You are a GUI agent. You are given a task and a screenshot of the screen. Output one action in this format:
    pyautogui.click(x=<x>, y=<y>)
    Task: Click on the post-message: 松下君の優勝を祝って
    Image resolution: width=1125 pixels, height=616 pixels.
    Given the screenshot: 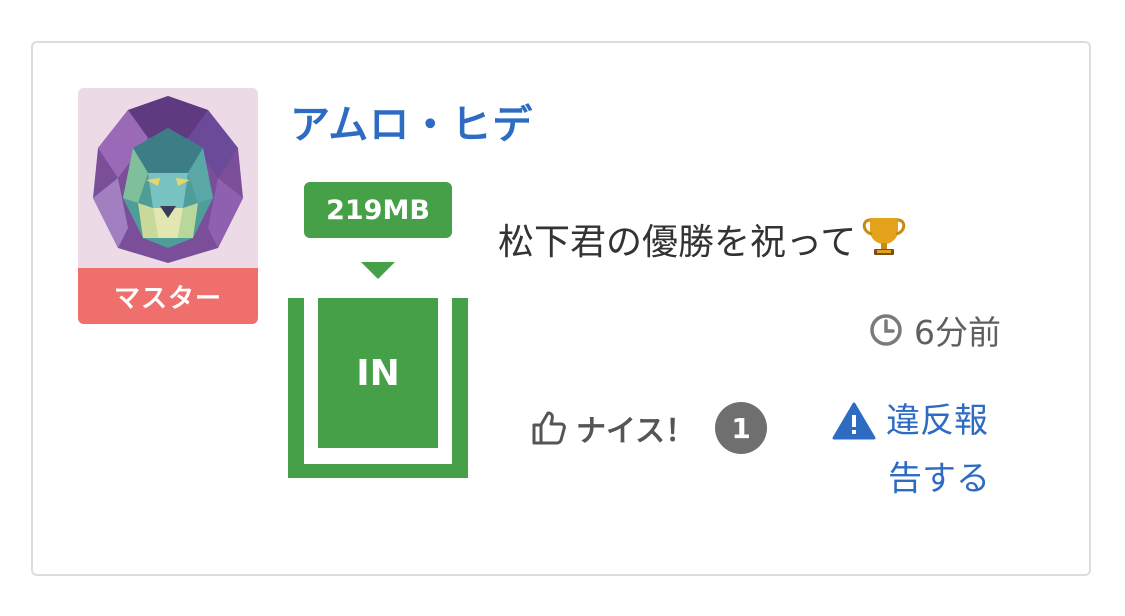 What is the action you would take?
    pyautogui.click(x=703, y=238)
    